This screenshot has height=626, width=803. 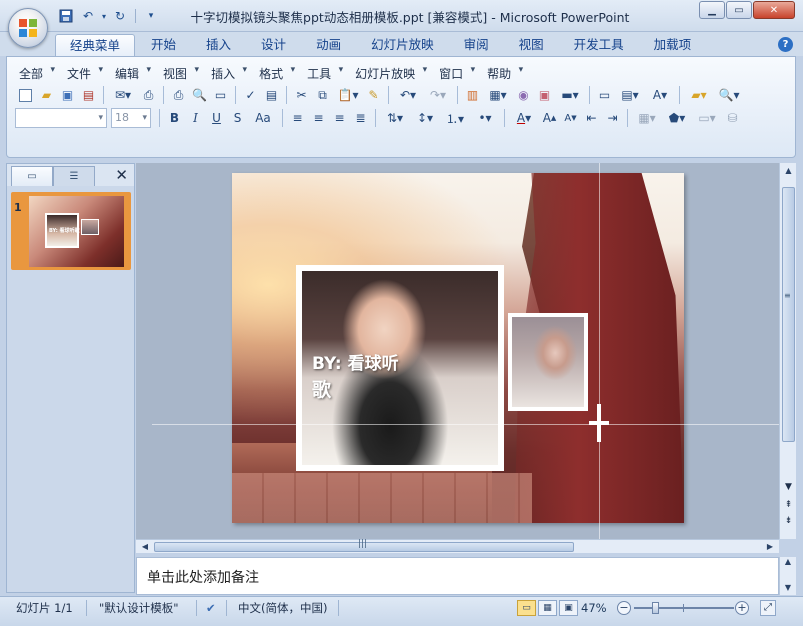 What do you see at coordinates (524, 118) in the screenshot?
I see `font-color-icon: A ▾` at bounding box center [524, 118].